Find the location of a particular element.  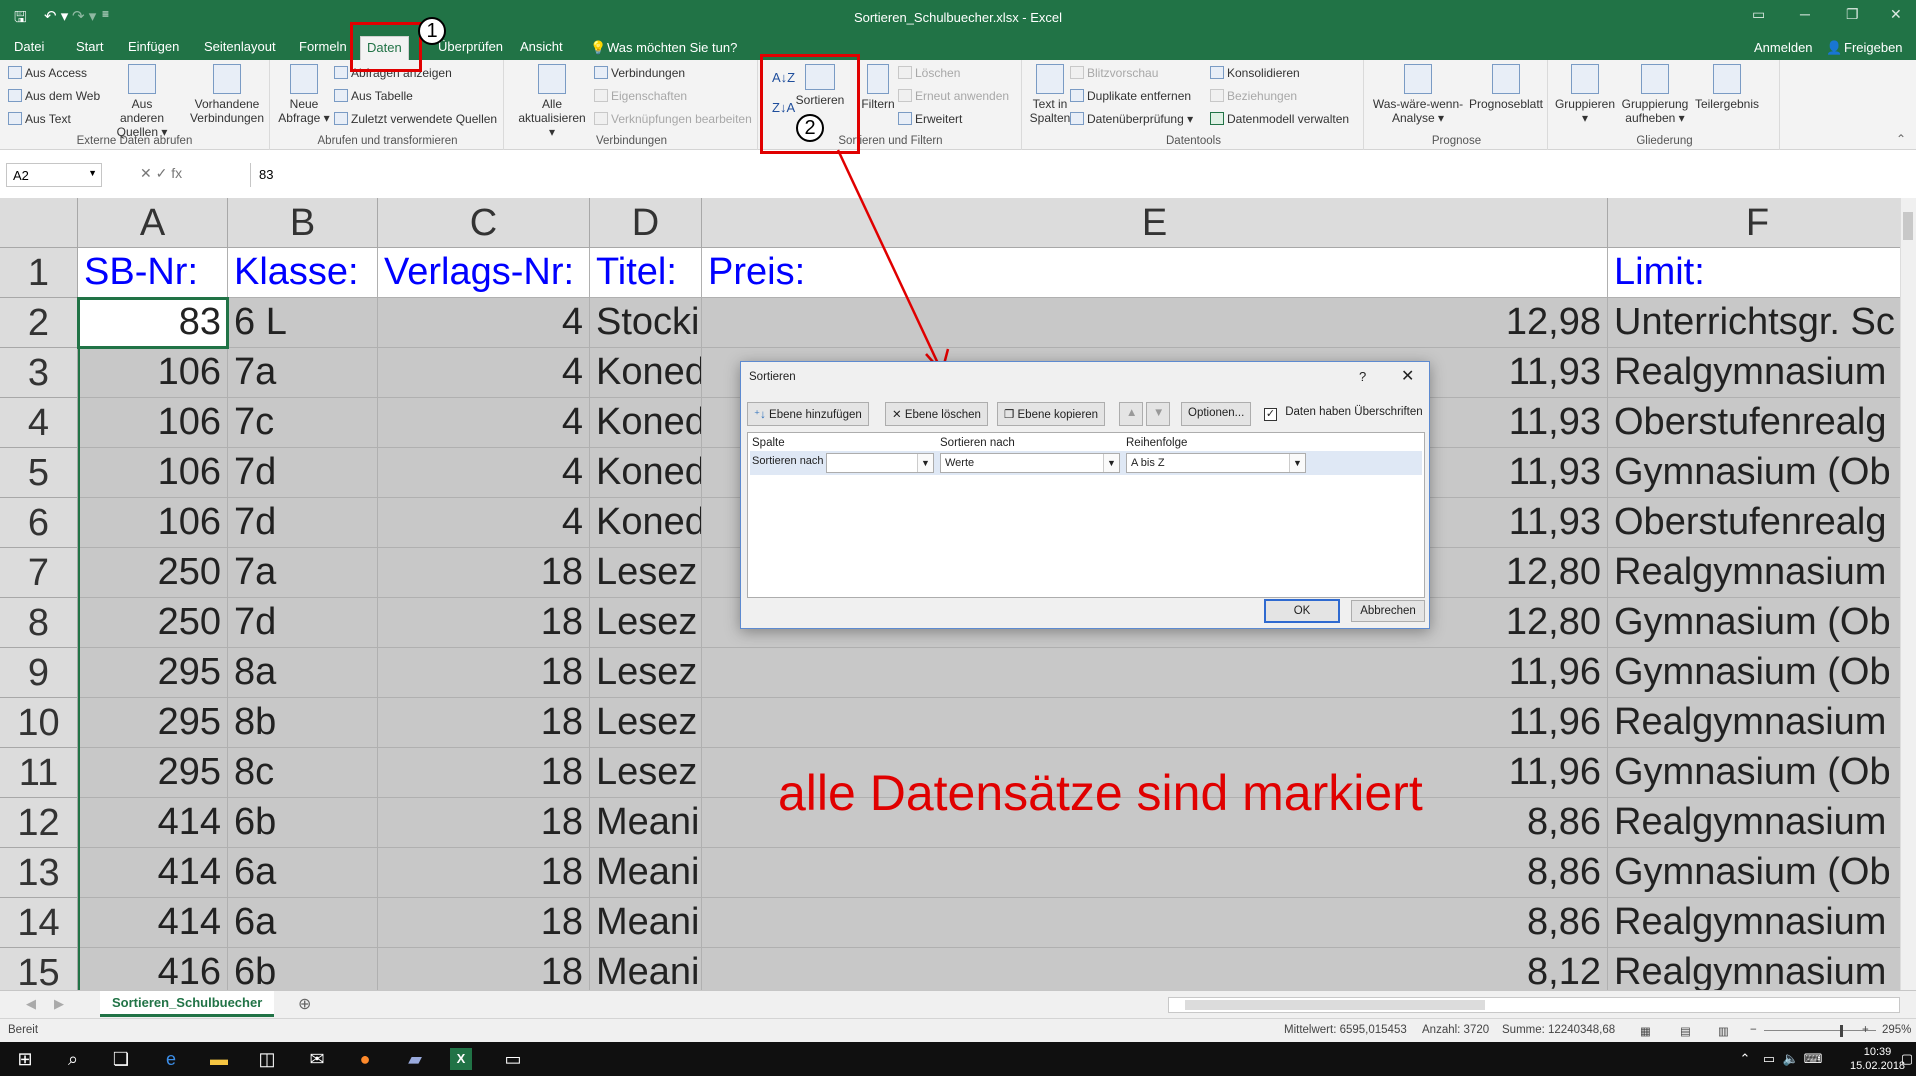

row-header: 1 is located at coordinates (39, 273).